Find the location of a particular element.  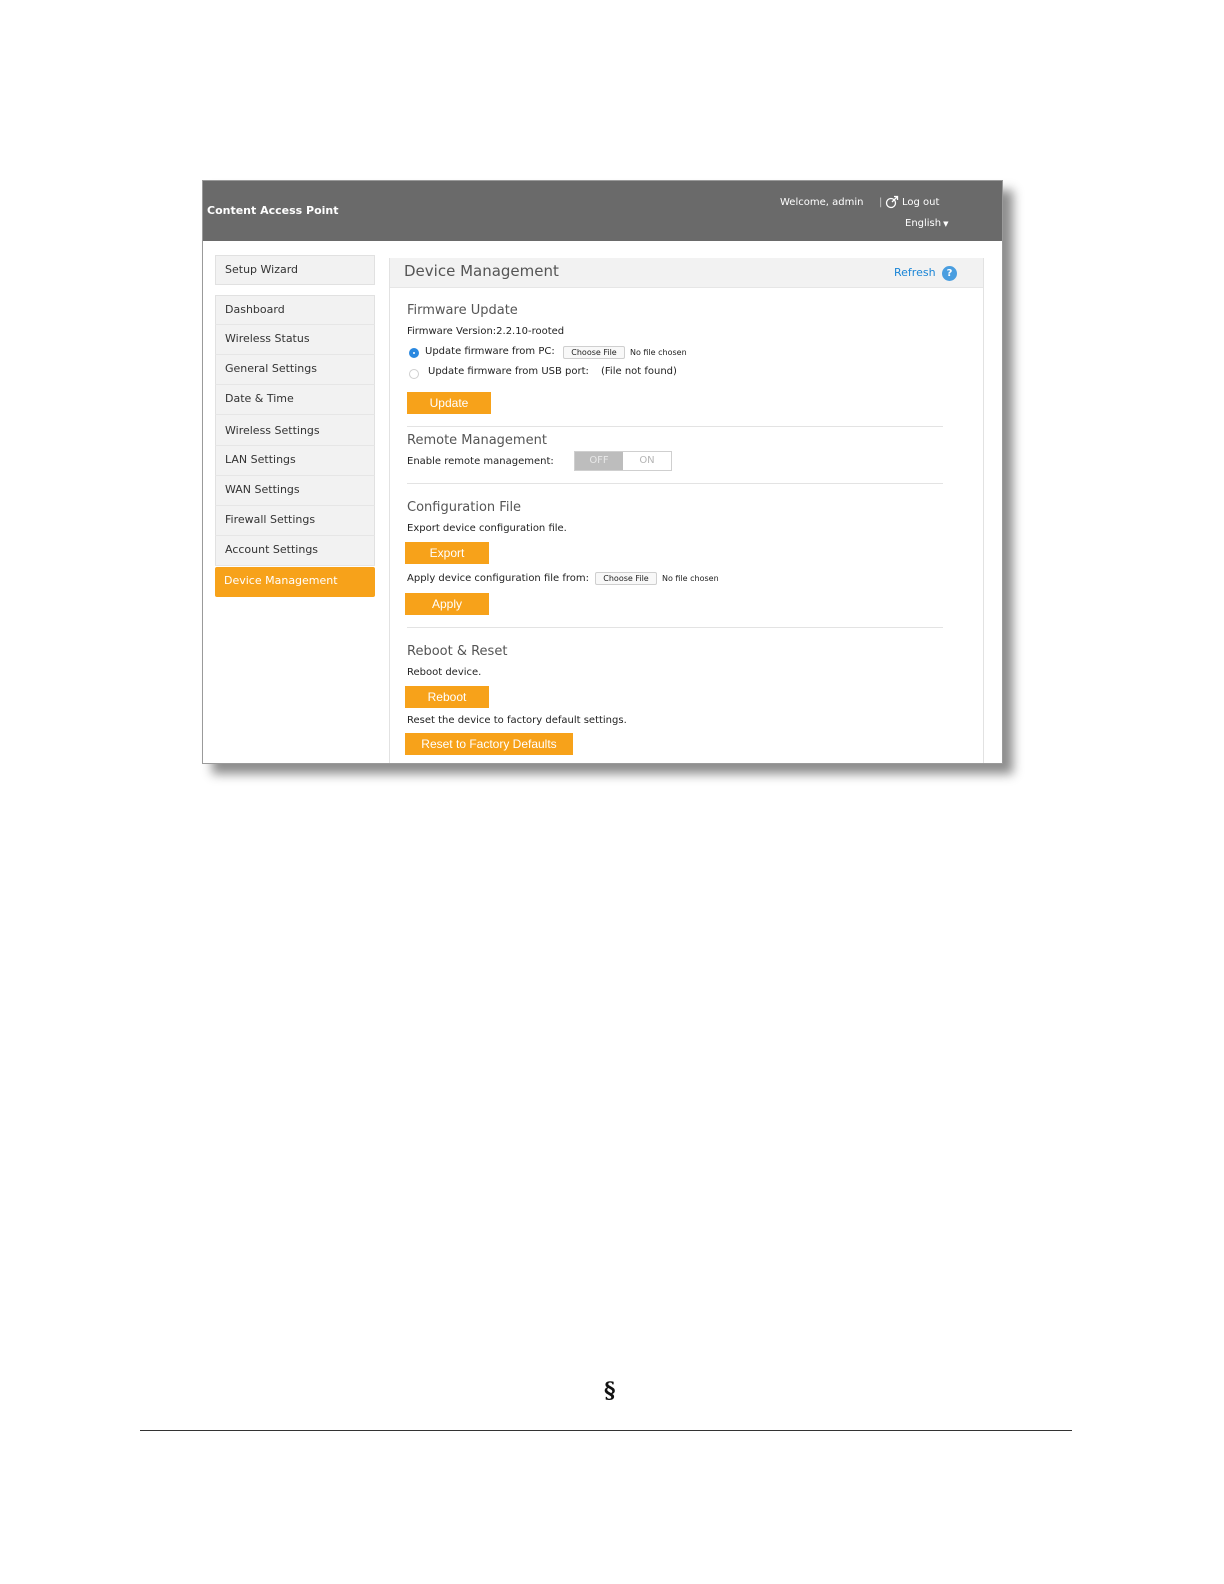

language-select: English ▼ is located at coordinates (927, 223).